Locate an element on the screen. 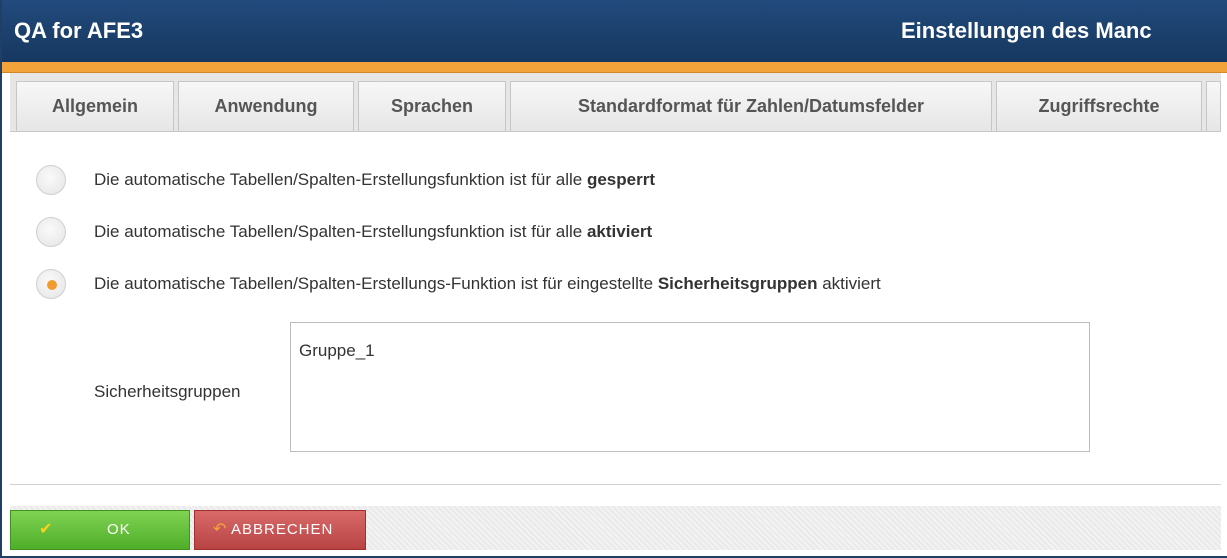  tab-overflow is located at coordinates (1213, 106).